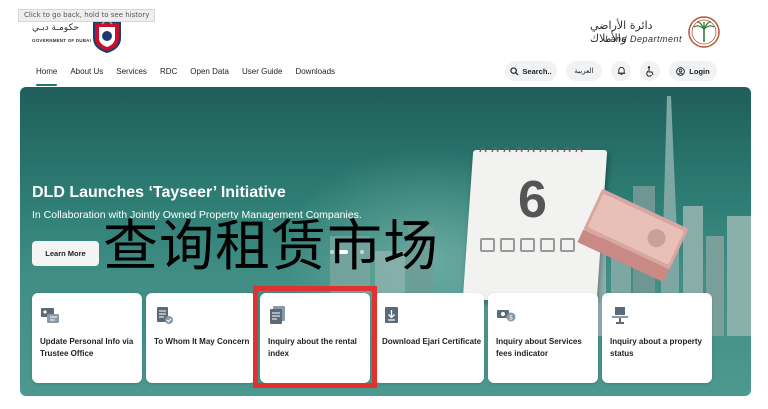 Image resolution: width=768 pixels, height=409 pixels. I want to click on card-property-status: Inquiry about a property status, so click(657, 338).